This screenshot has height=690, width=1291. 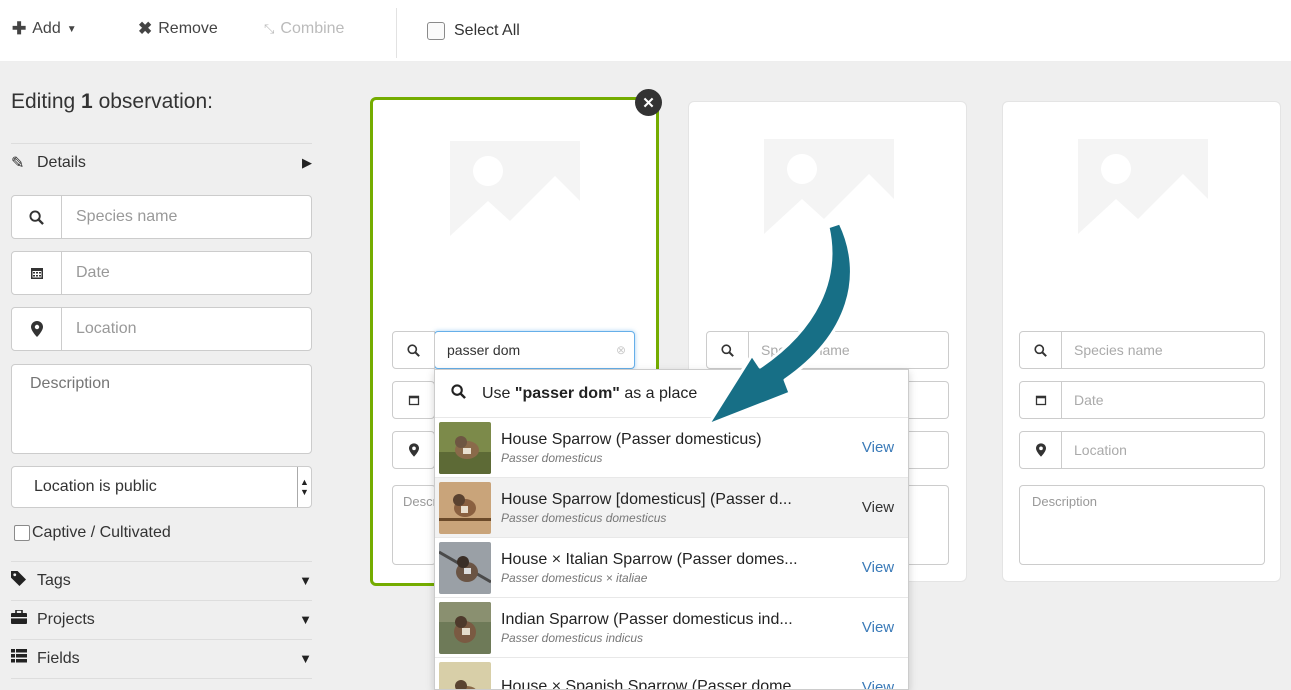 What do you see at coordinates (58, 658) in the screenshot?
I see `fields-label: Fields` at bounding box center [58, 658].